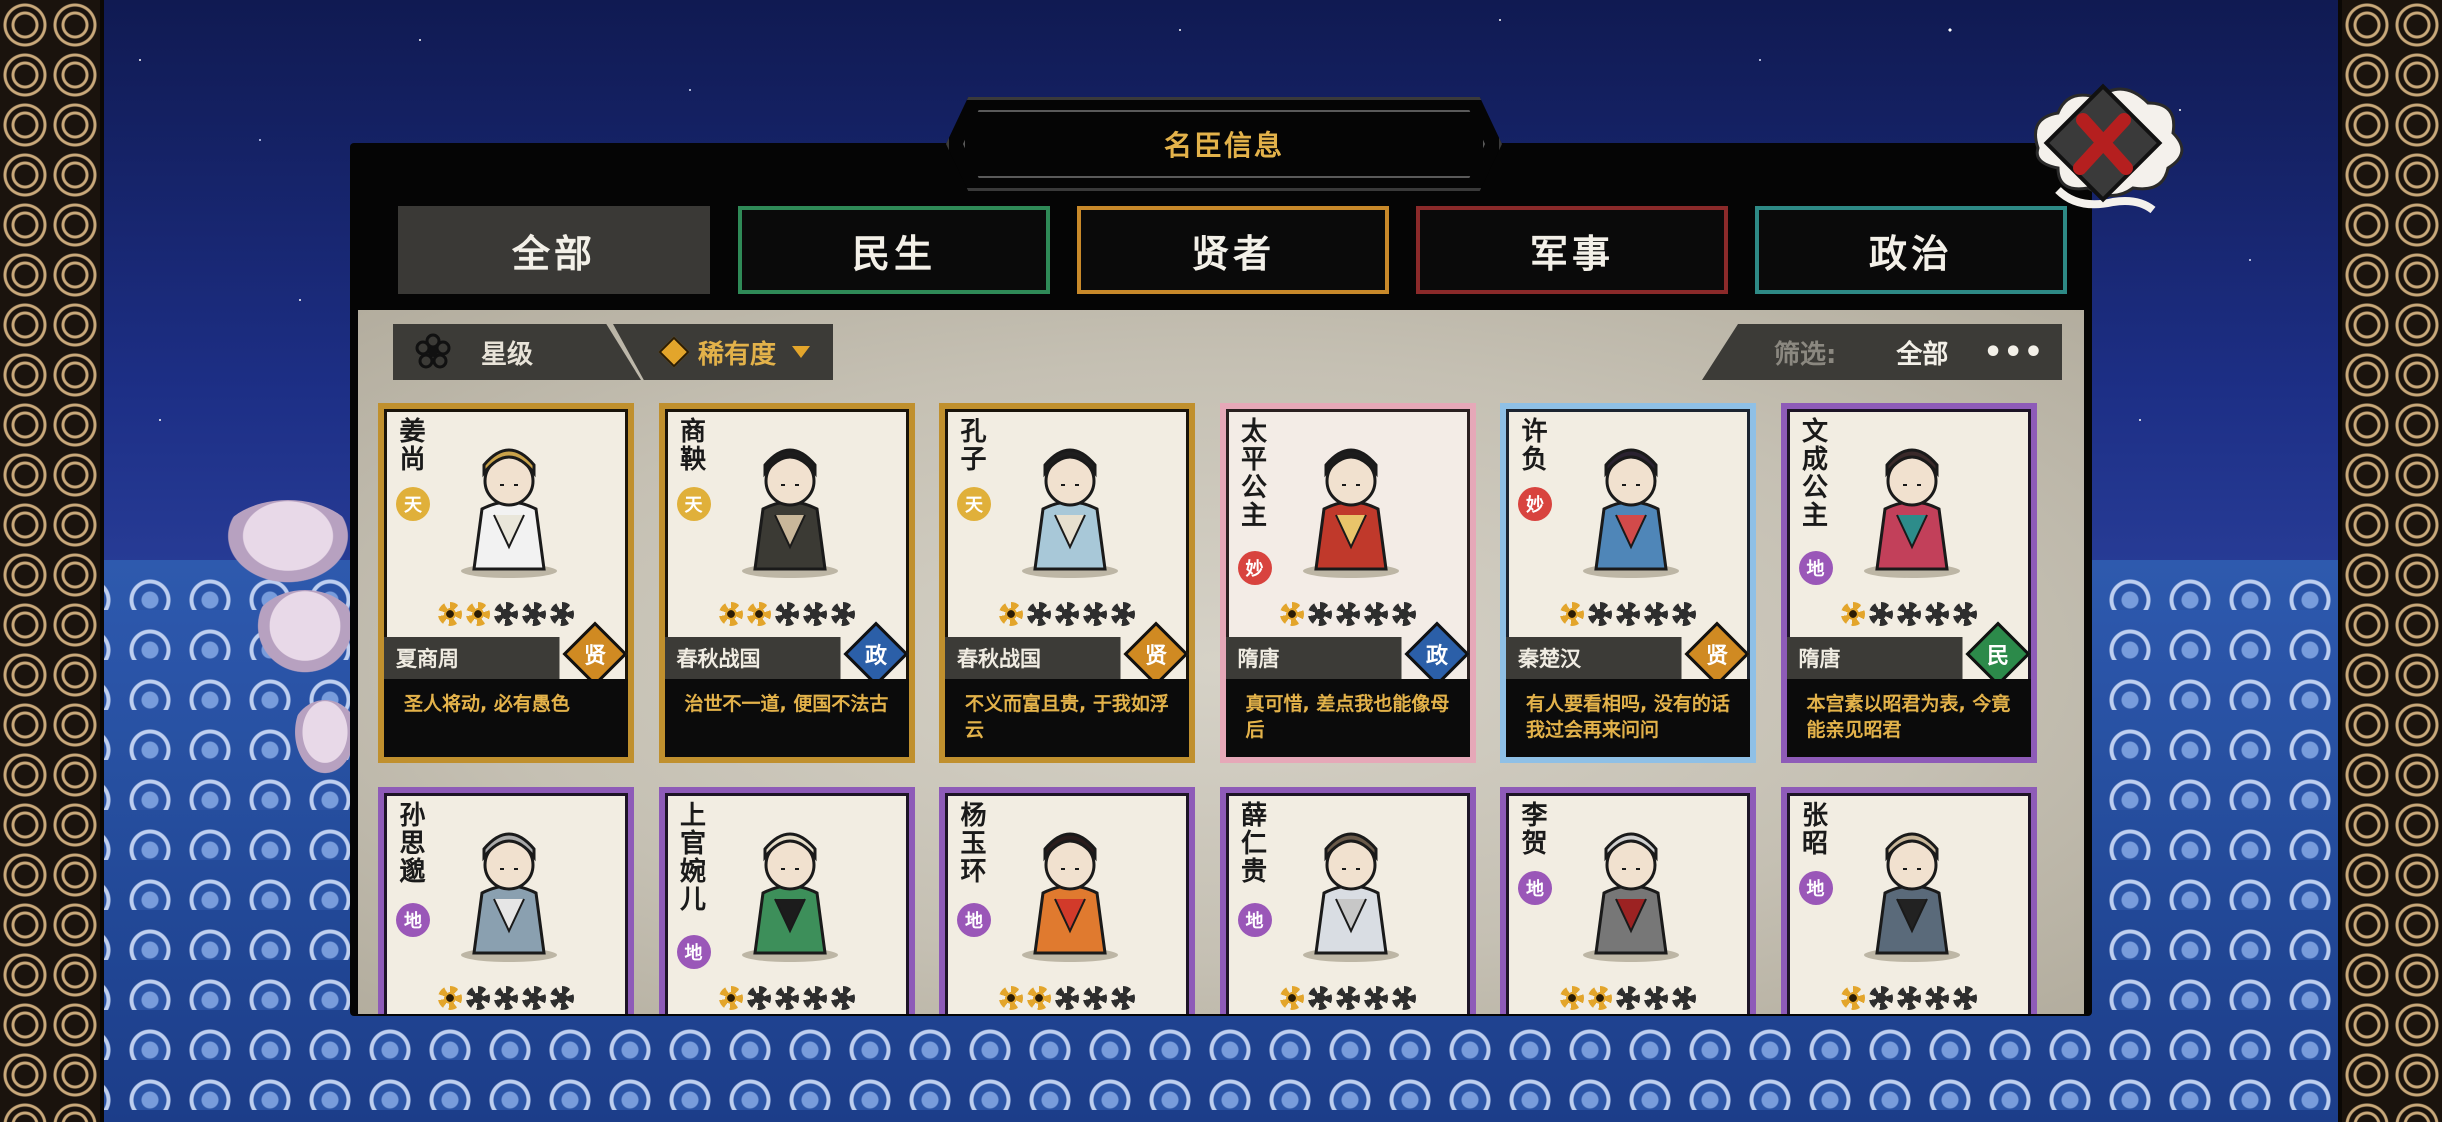 The height and width of the screenshot is (1122, 2442). I want to click on minister-quote: 圣人将动, 必有愚色, so click(506, 718).